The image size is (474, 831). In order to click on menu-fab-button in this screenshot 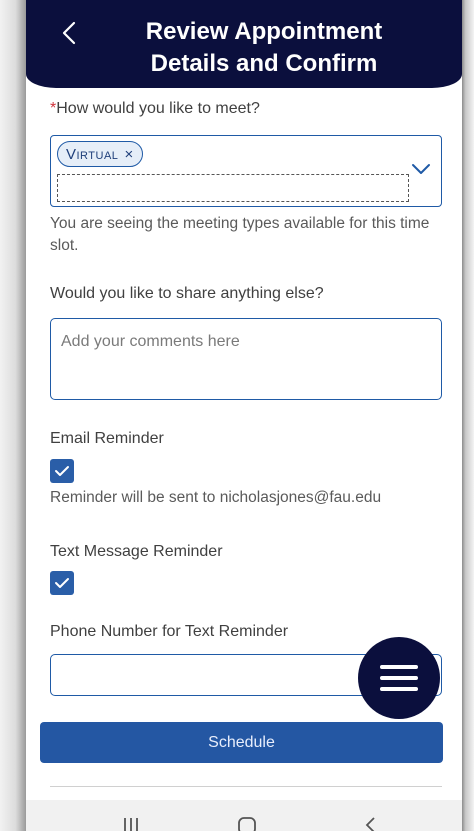, I will do `click(399, 678)`.